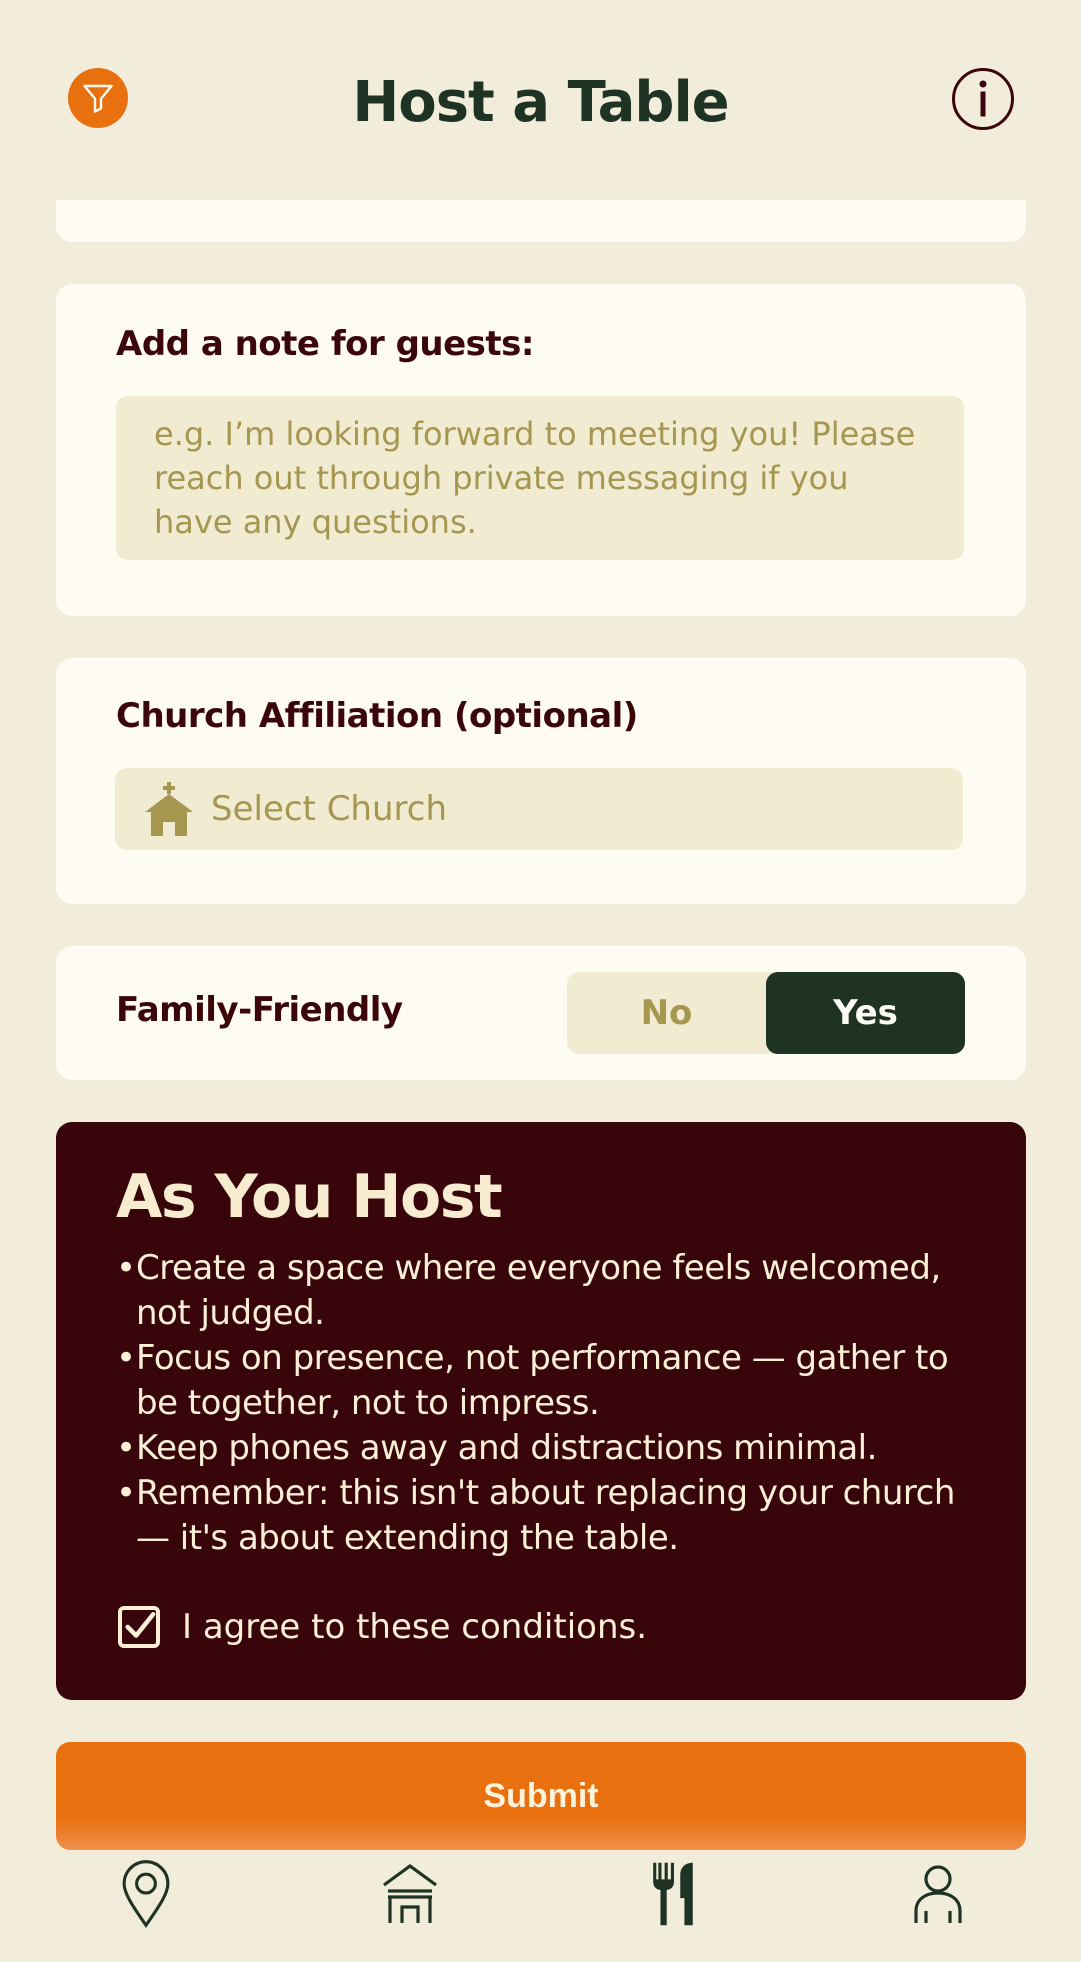 This screenshot has width=1081, height=1962. I want to click on profile-icon, so click(938, 1894).